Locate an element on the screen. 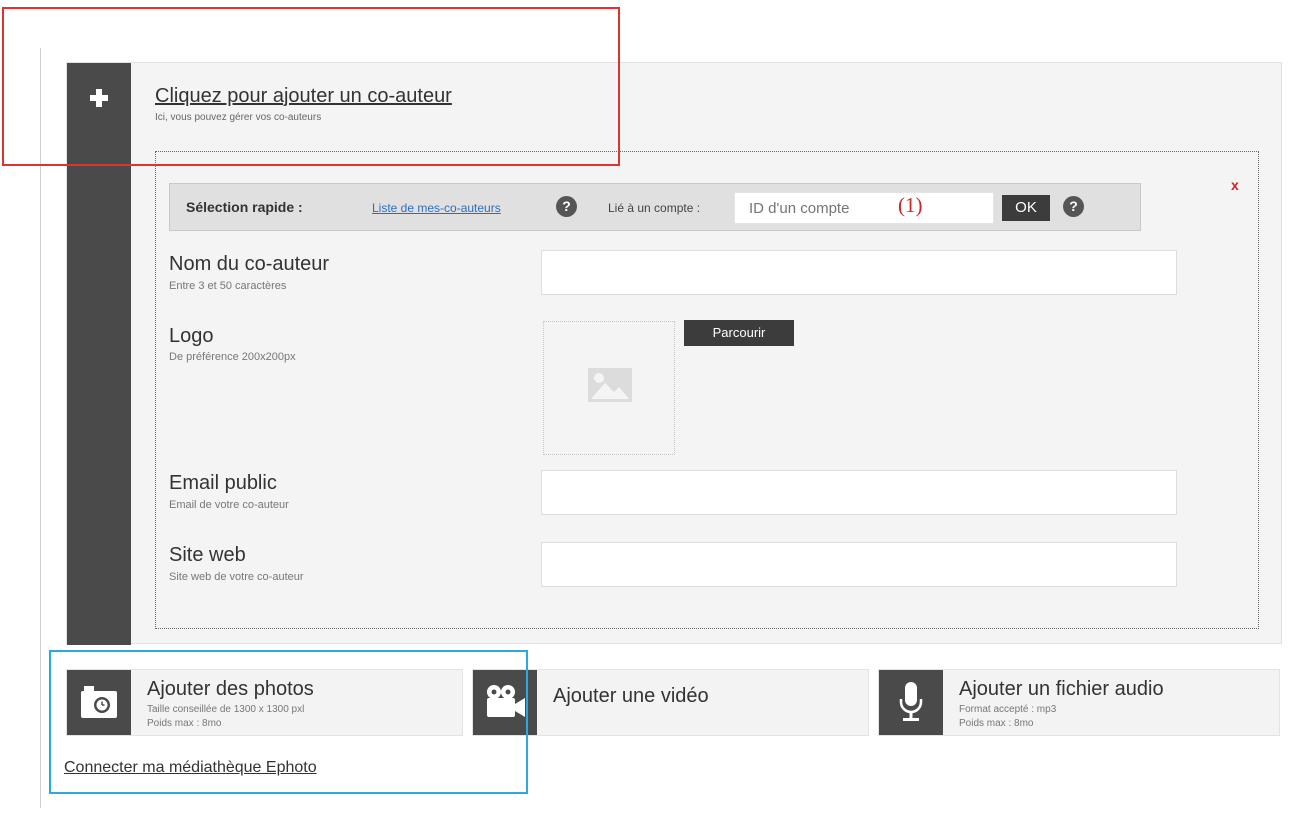 Image resolution: width=1289 pixels, height=833 pixels. add-coauthor-link: Cliquez pour ajouter un co-auteur is located at coordinates (303, 96).